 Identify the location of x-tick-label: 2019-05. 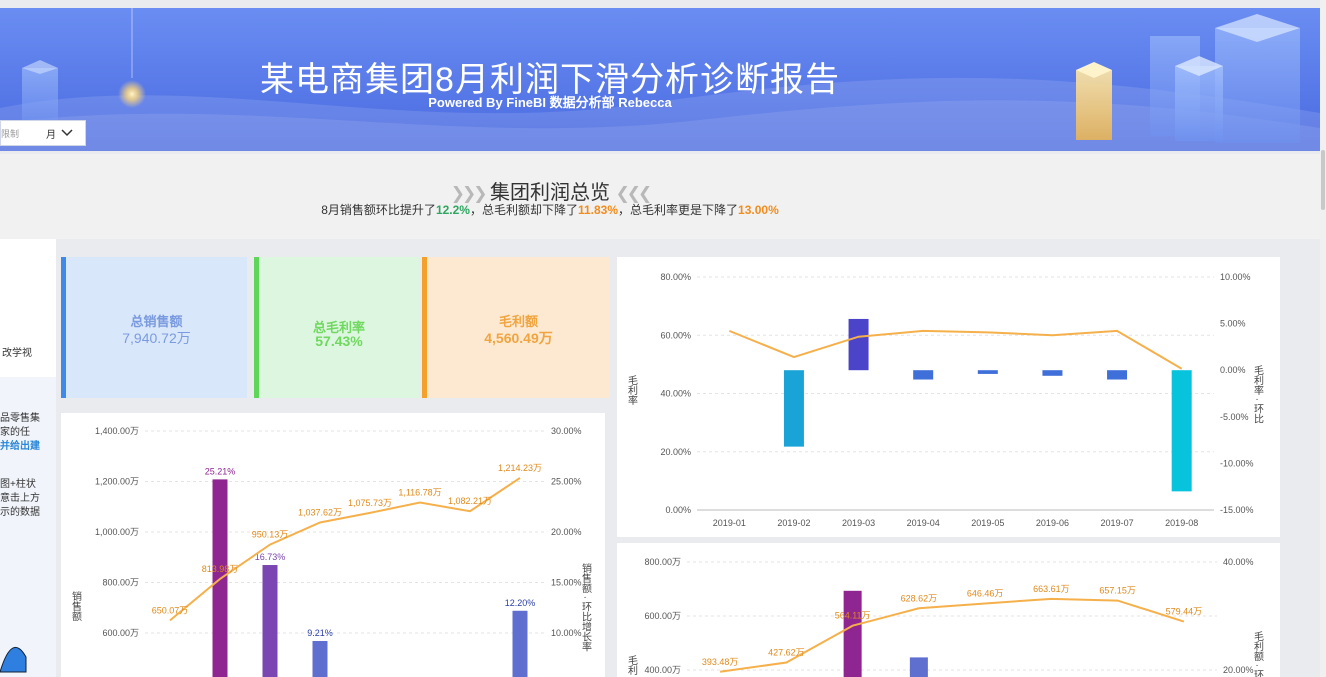
(987, 523).